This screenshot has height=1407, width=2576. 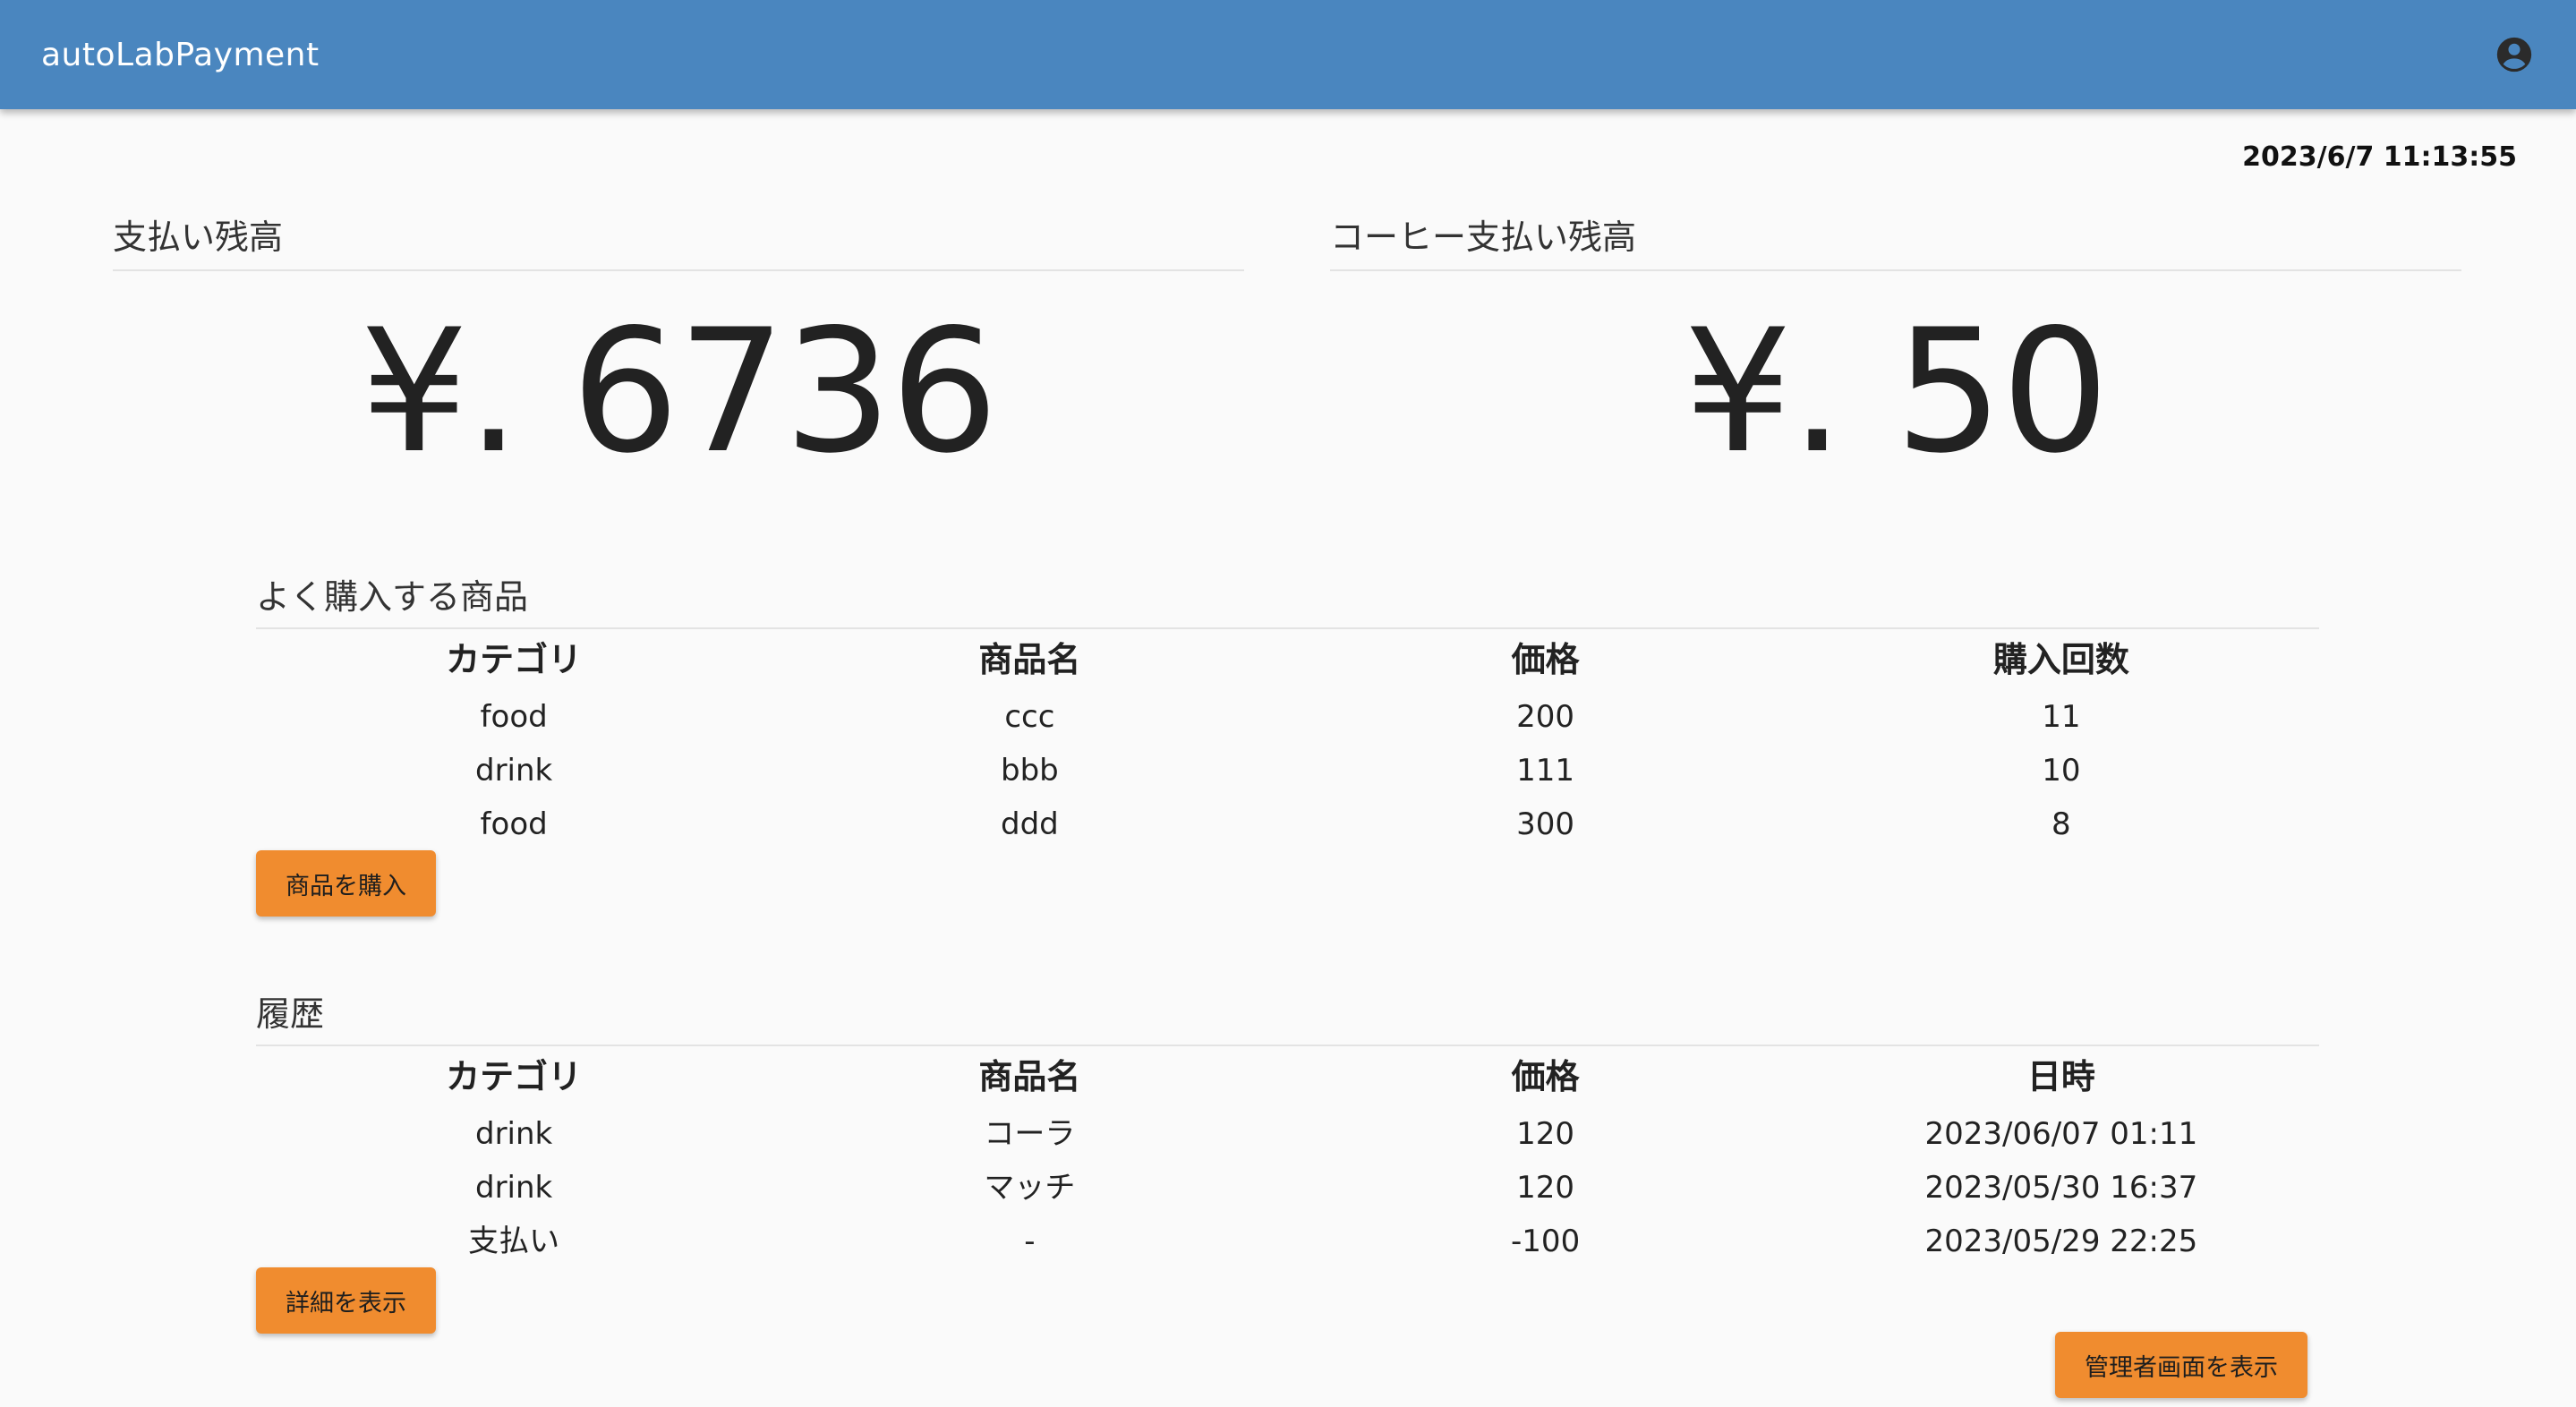 I want to click on table-cell: 10, so click(x=2061, y=771).